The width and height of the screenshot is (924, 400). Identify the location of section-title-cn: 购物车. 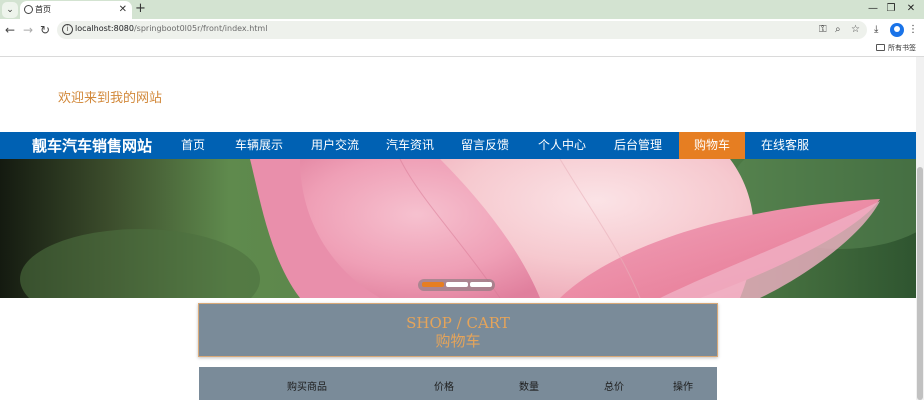
(458, 341).